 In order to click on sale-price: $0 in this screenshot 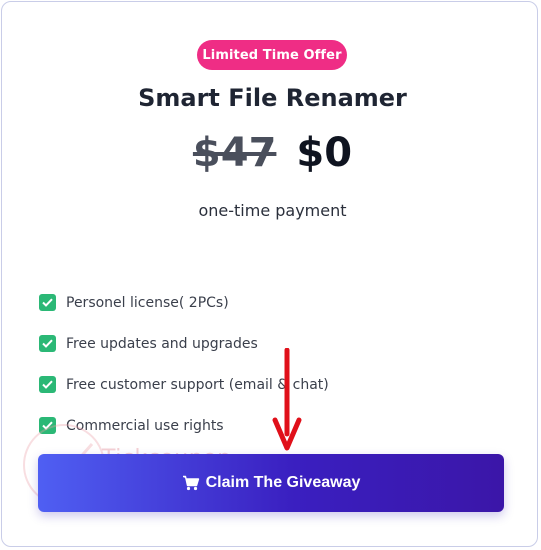, I will do `click(324, 153)`.